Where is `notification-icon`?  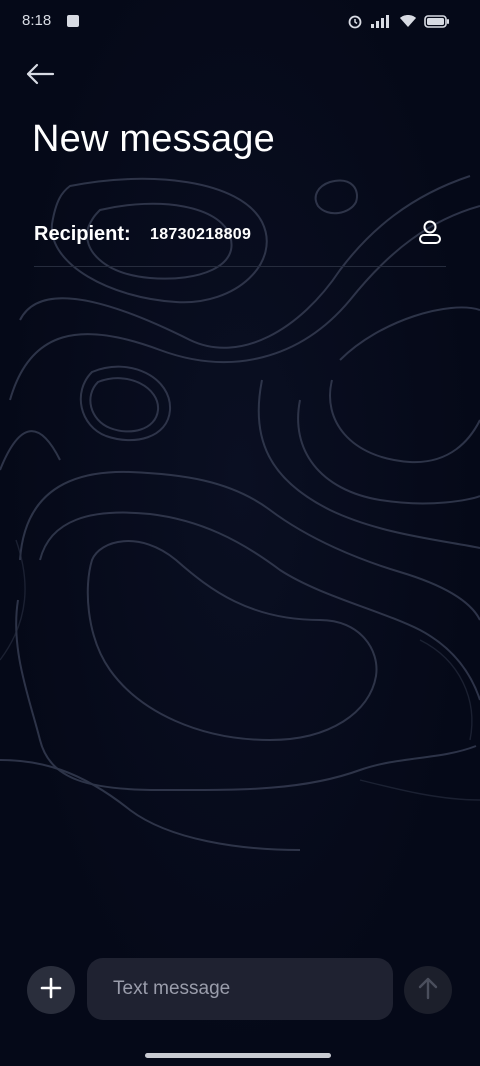 notification-icon is located at coordinates (73, 23).